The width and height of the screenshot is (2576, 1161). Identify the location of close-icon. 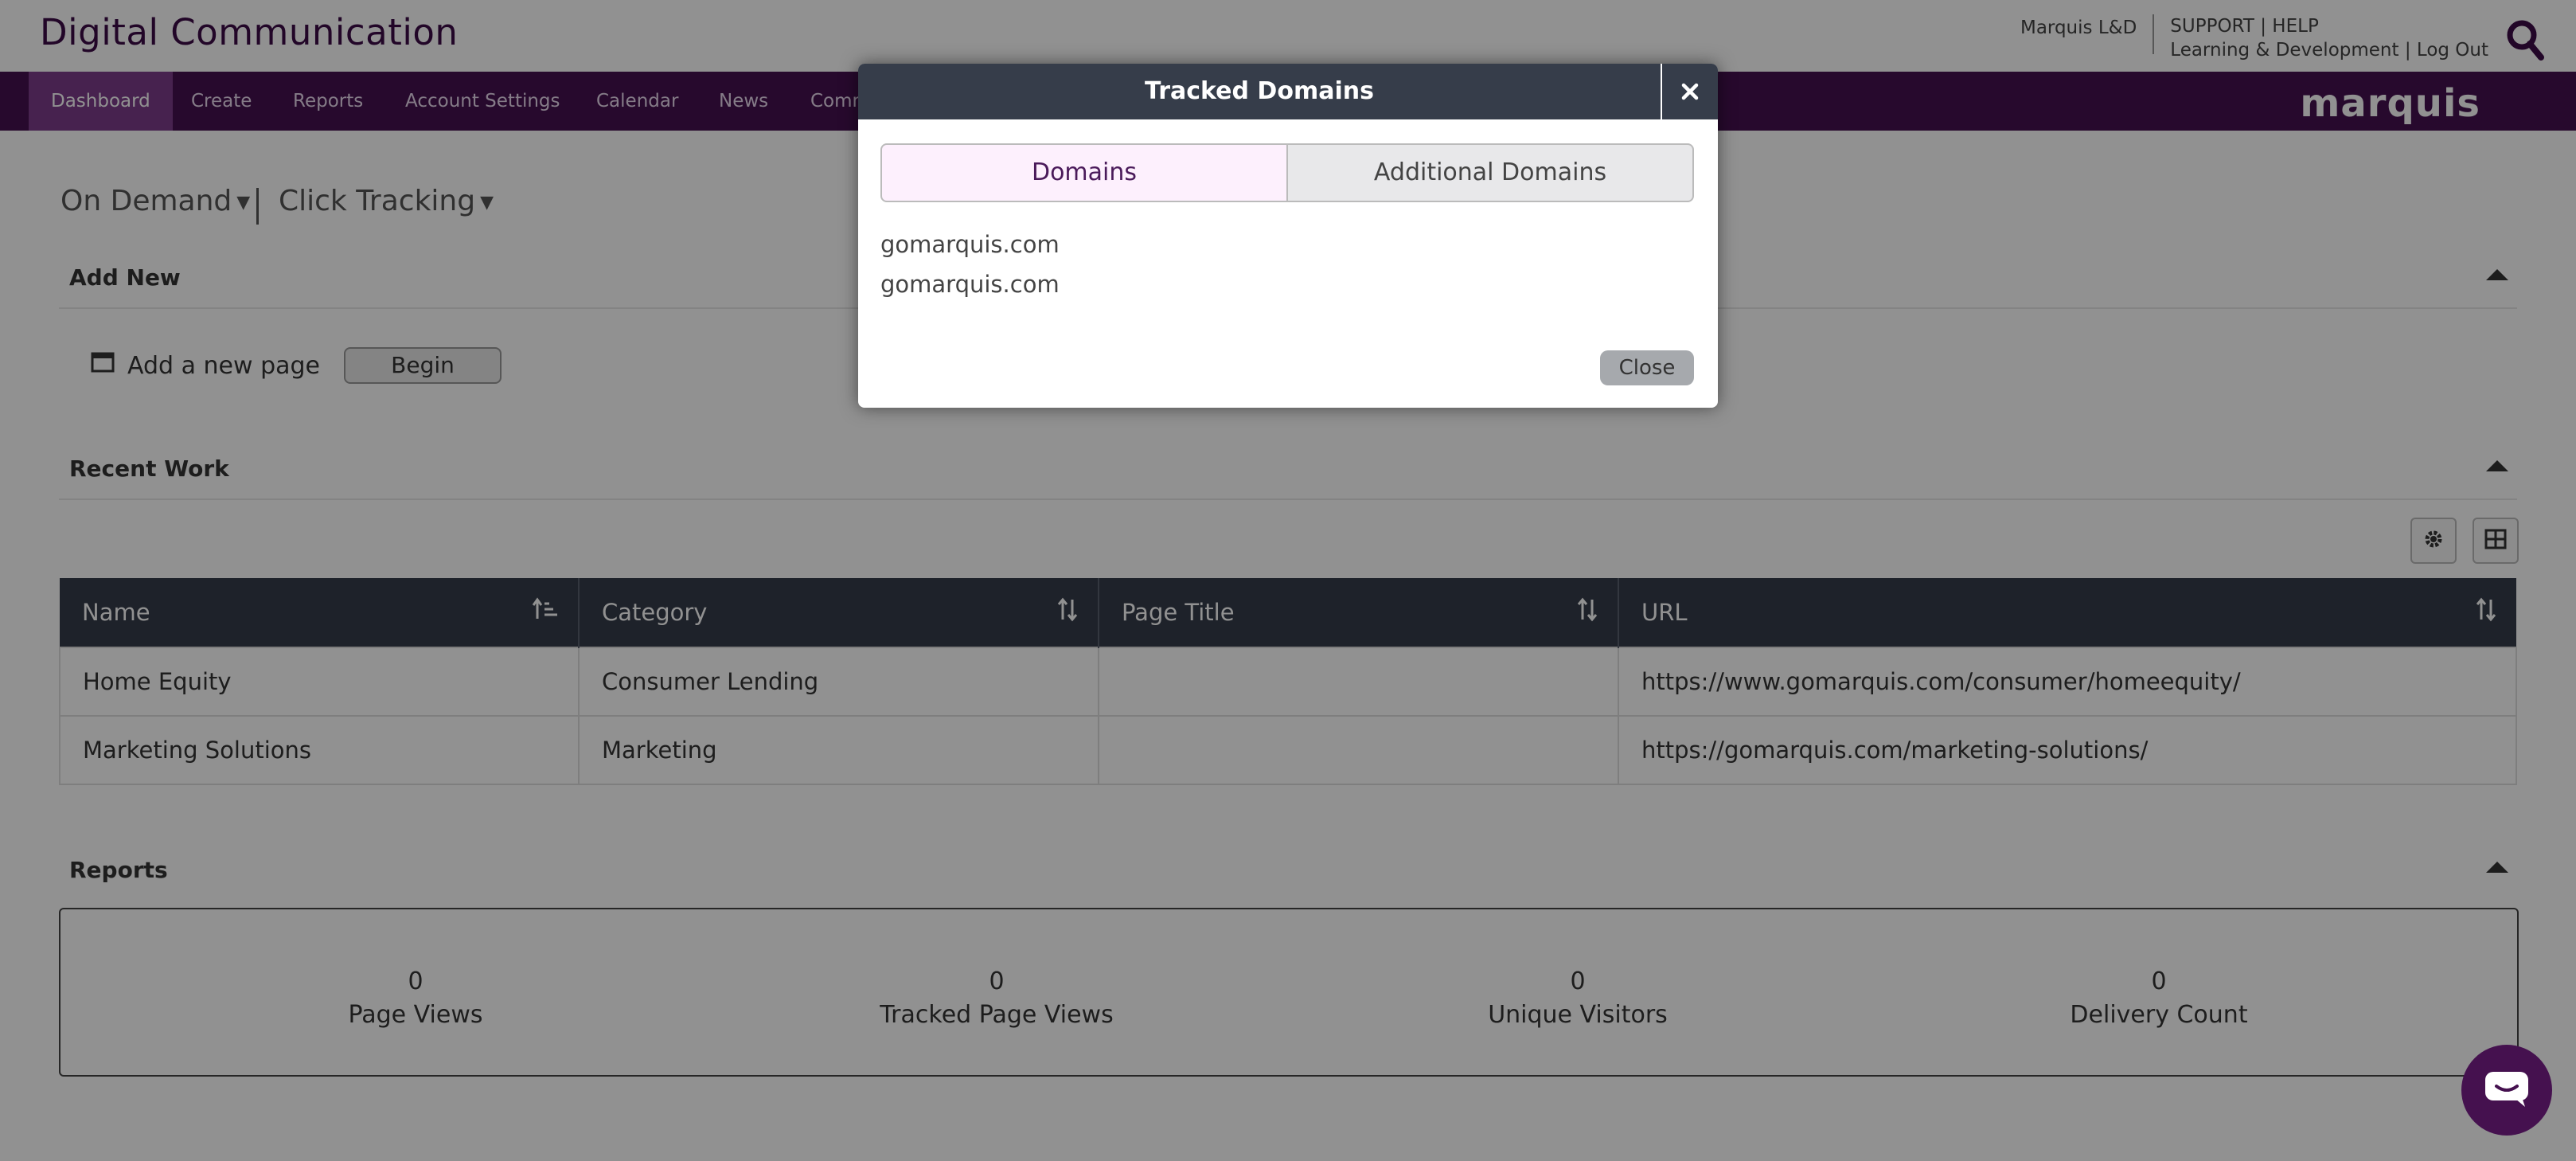
(1689, 91).